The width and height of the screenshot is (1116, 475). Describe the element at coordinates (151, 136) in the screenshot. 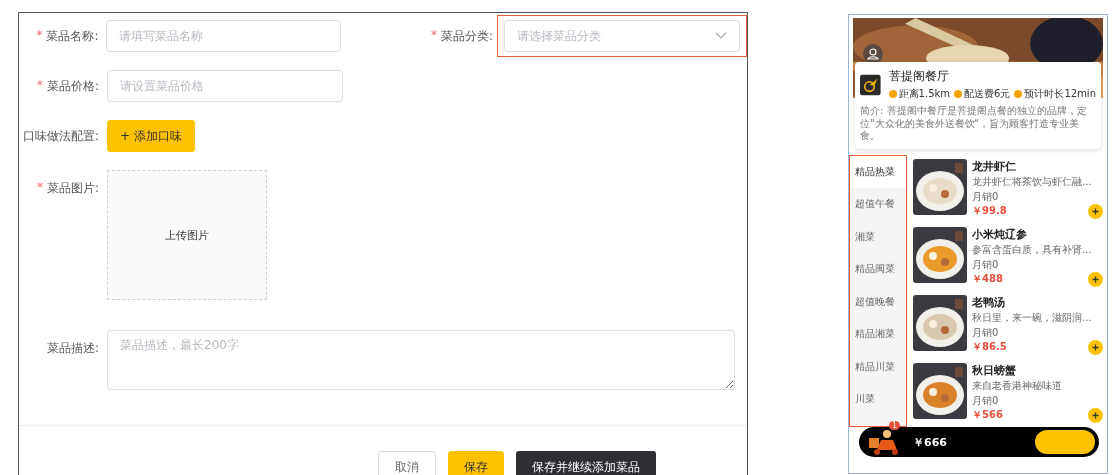

I see `add-flavor-button: + 添加口味` at that location.